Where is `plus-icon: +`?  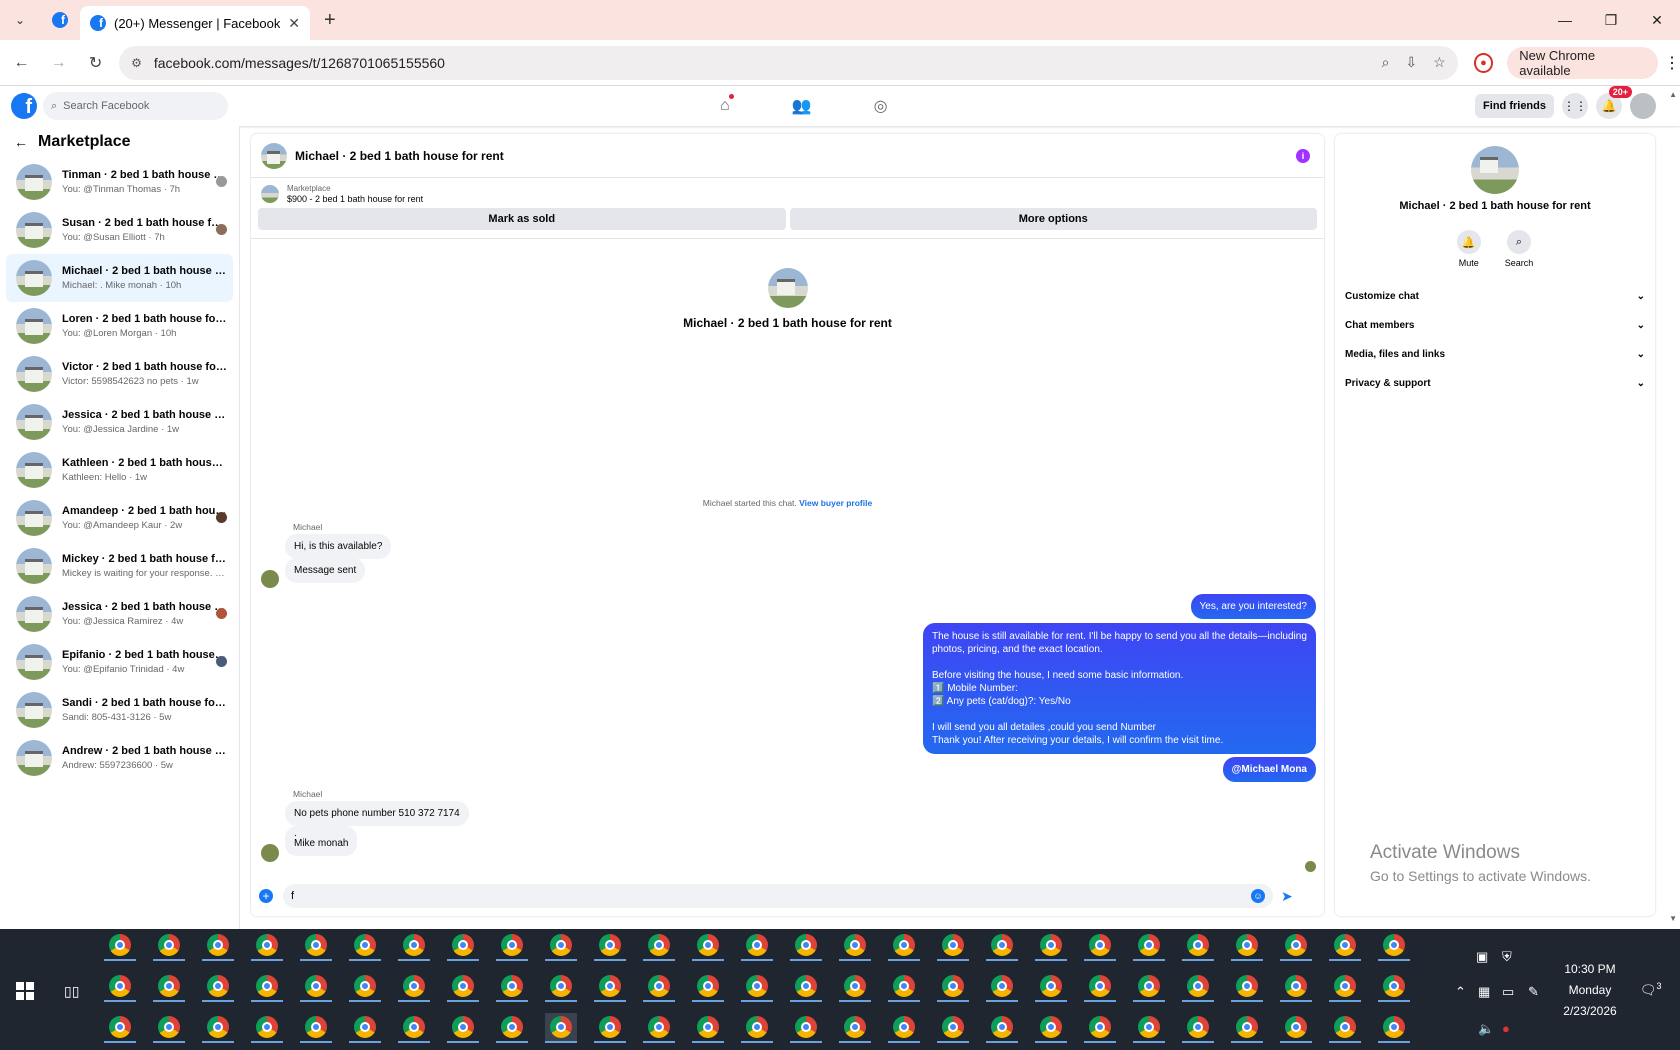 plus-icon: + is located at coordinates (266, 896).